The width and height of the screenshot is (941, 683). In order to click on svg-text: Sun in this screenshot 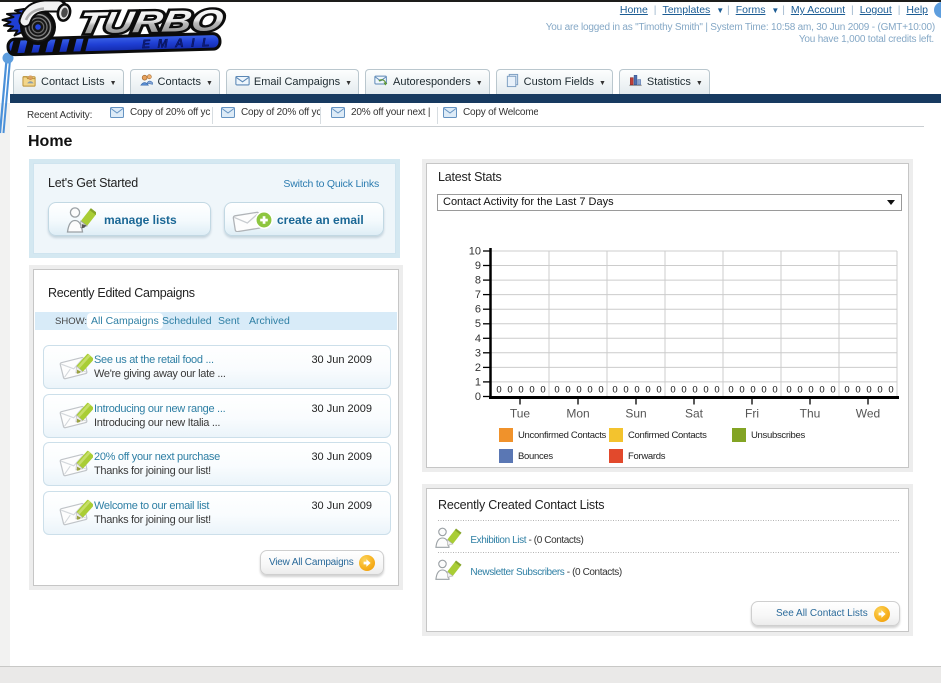, I will do `click(635, 414)`.